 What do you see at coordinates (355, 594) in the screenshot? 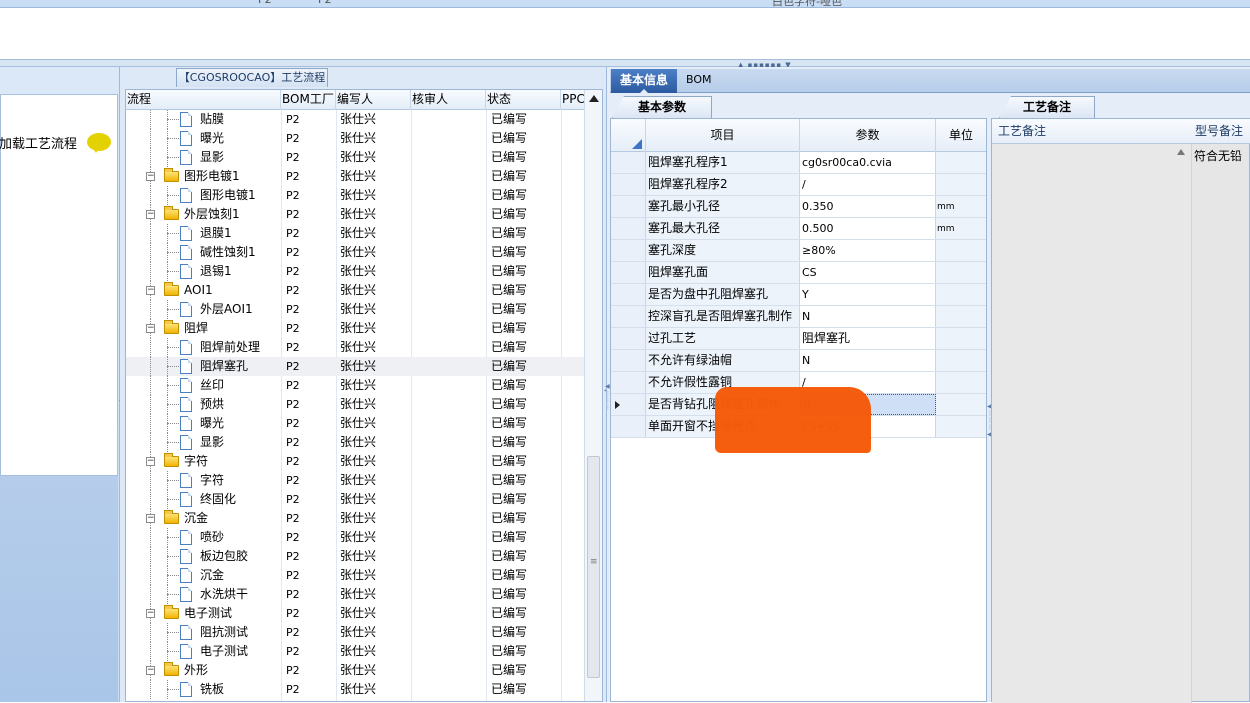
I see `flow-row: 水洗烘干 P2 张仕兴 已编写` at bounding box center [355, 594].